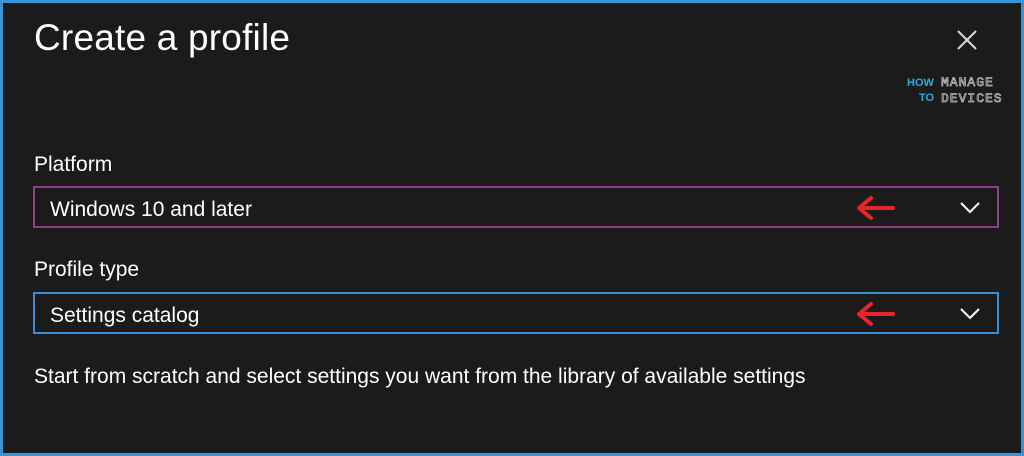 This screenshot has width=1024, height=456. I want to click on platform-dropdown: Windows 10 and later, so click(516, 207).